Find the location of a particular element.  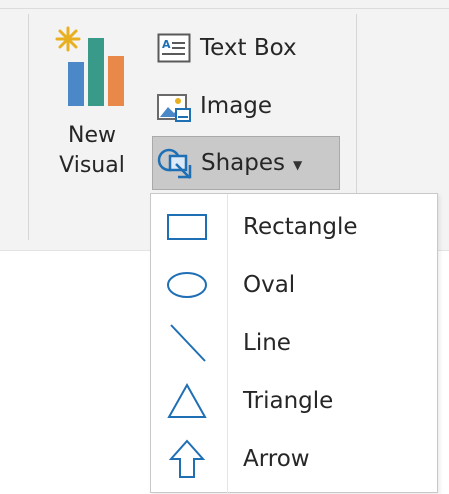

menu-item-line: Line is located at coordinates (294, 343).